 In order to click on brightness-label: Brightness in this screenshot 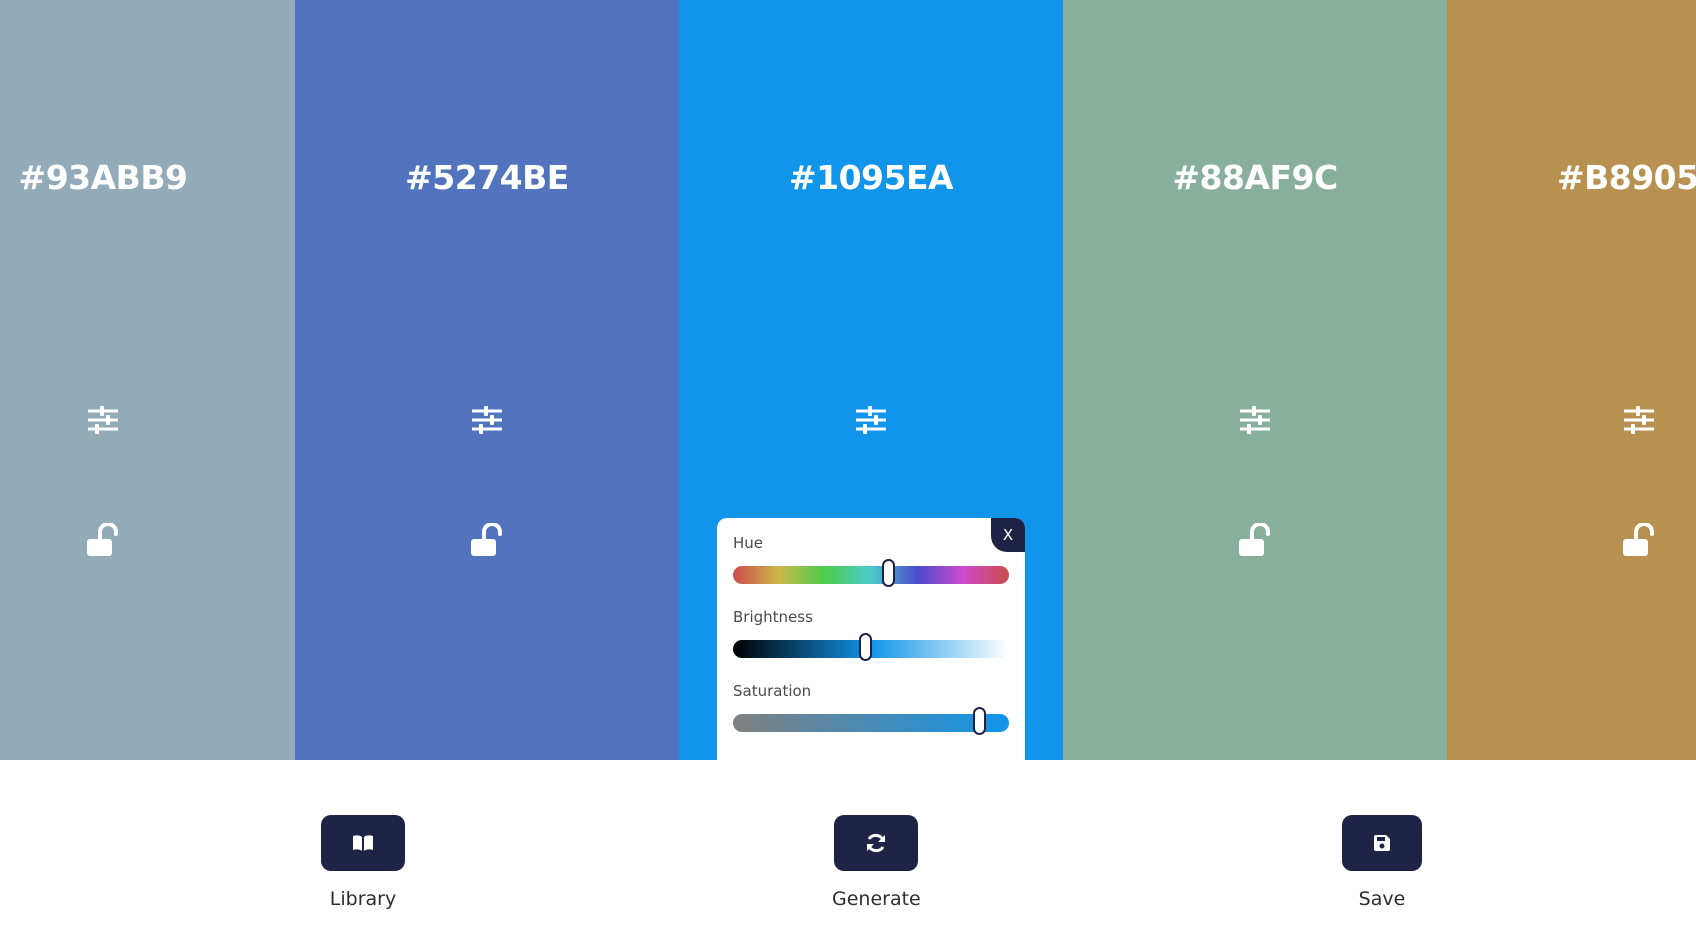, I will do `click(773, 617)`.